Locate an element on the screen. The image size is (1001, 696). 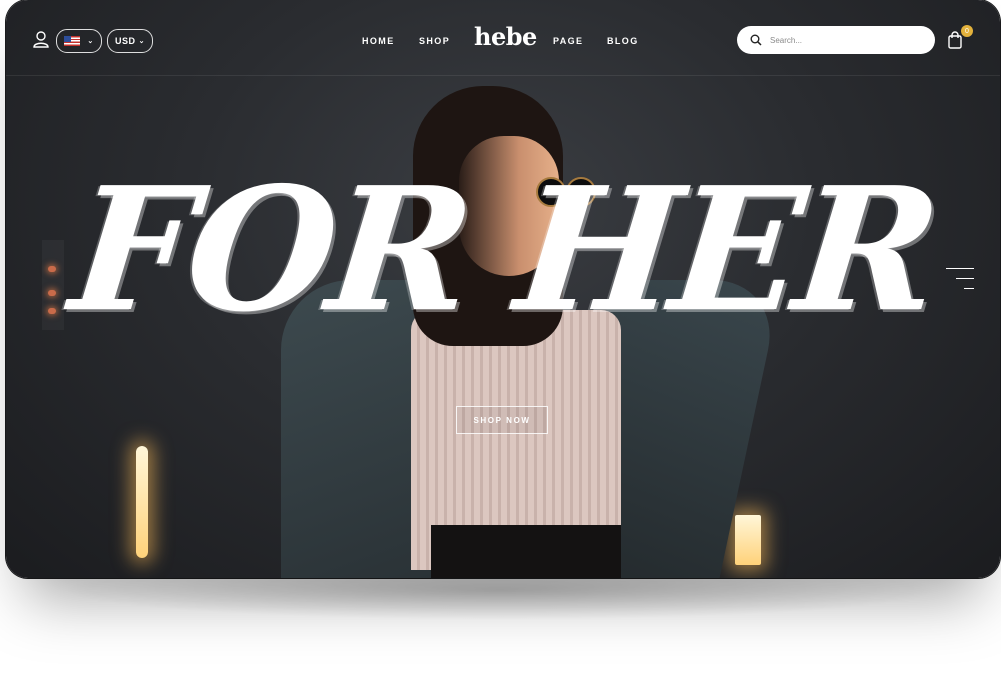
pants is located at coordinates (526, 551).